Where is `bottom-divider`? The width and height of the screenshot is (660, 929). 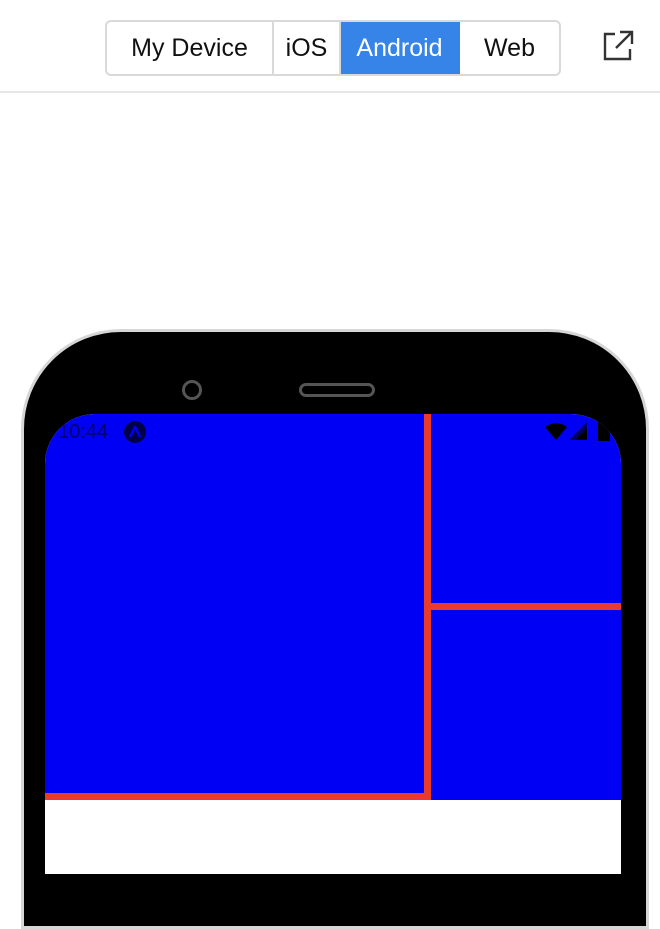 bottom-divider is located at coordinates (238, 796).